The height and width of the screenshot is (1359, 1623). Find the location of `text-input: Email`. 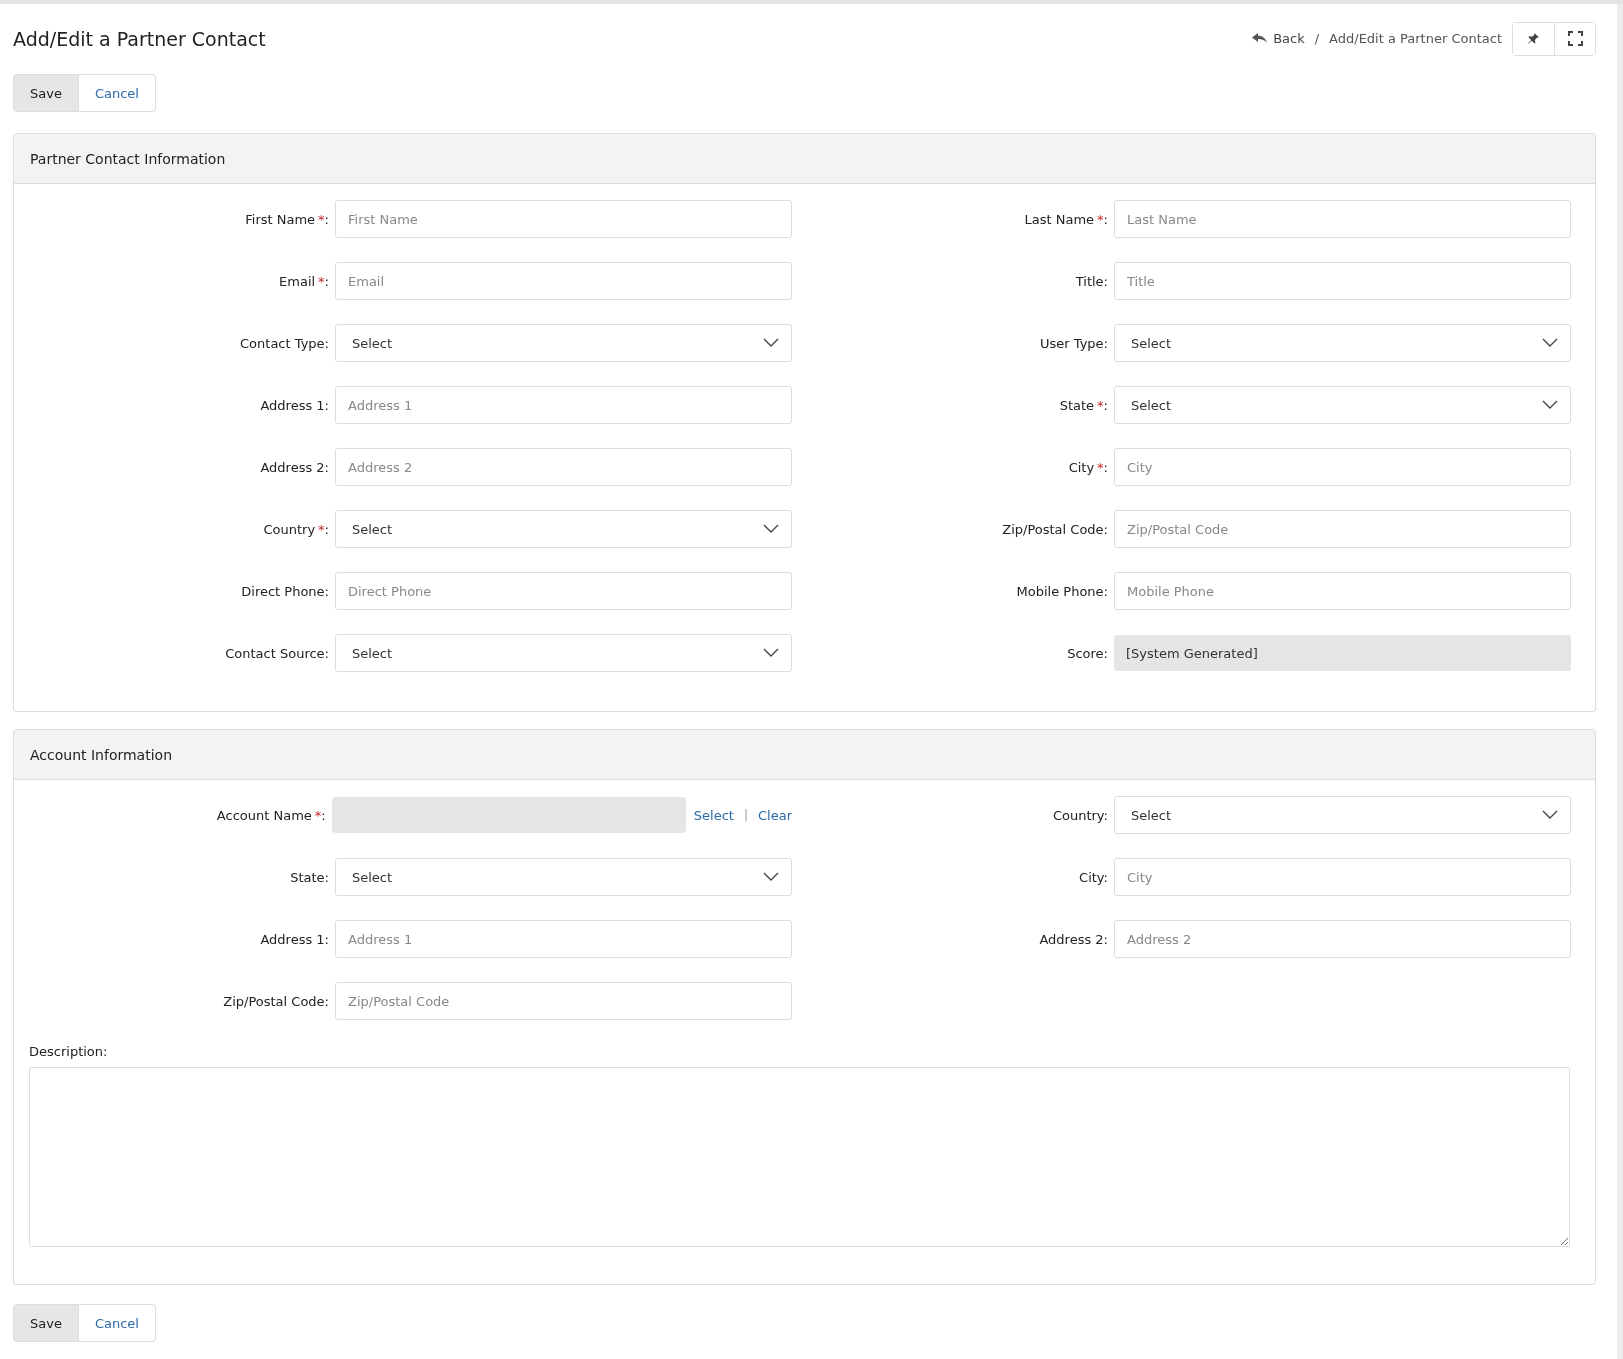

text-input: Email is located at coordinates (563, 281).